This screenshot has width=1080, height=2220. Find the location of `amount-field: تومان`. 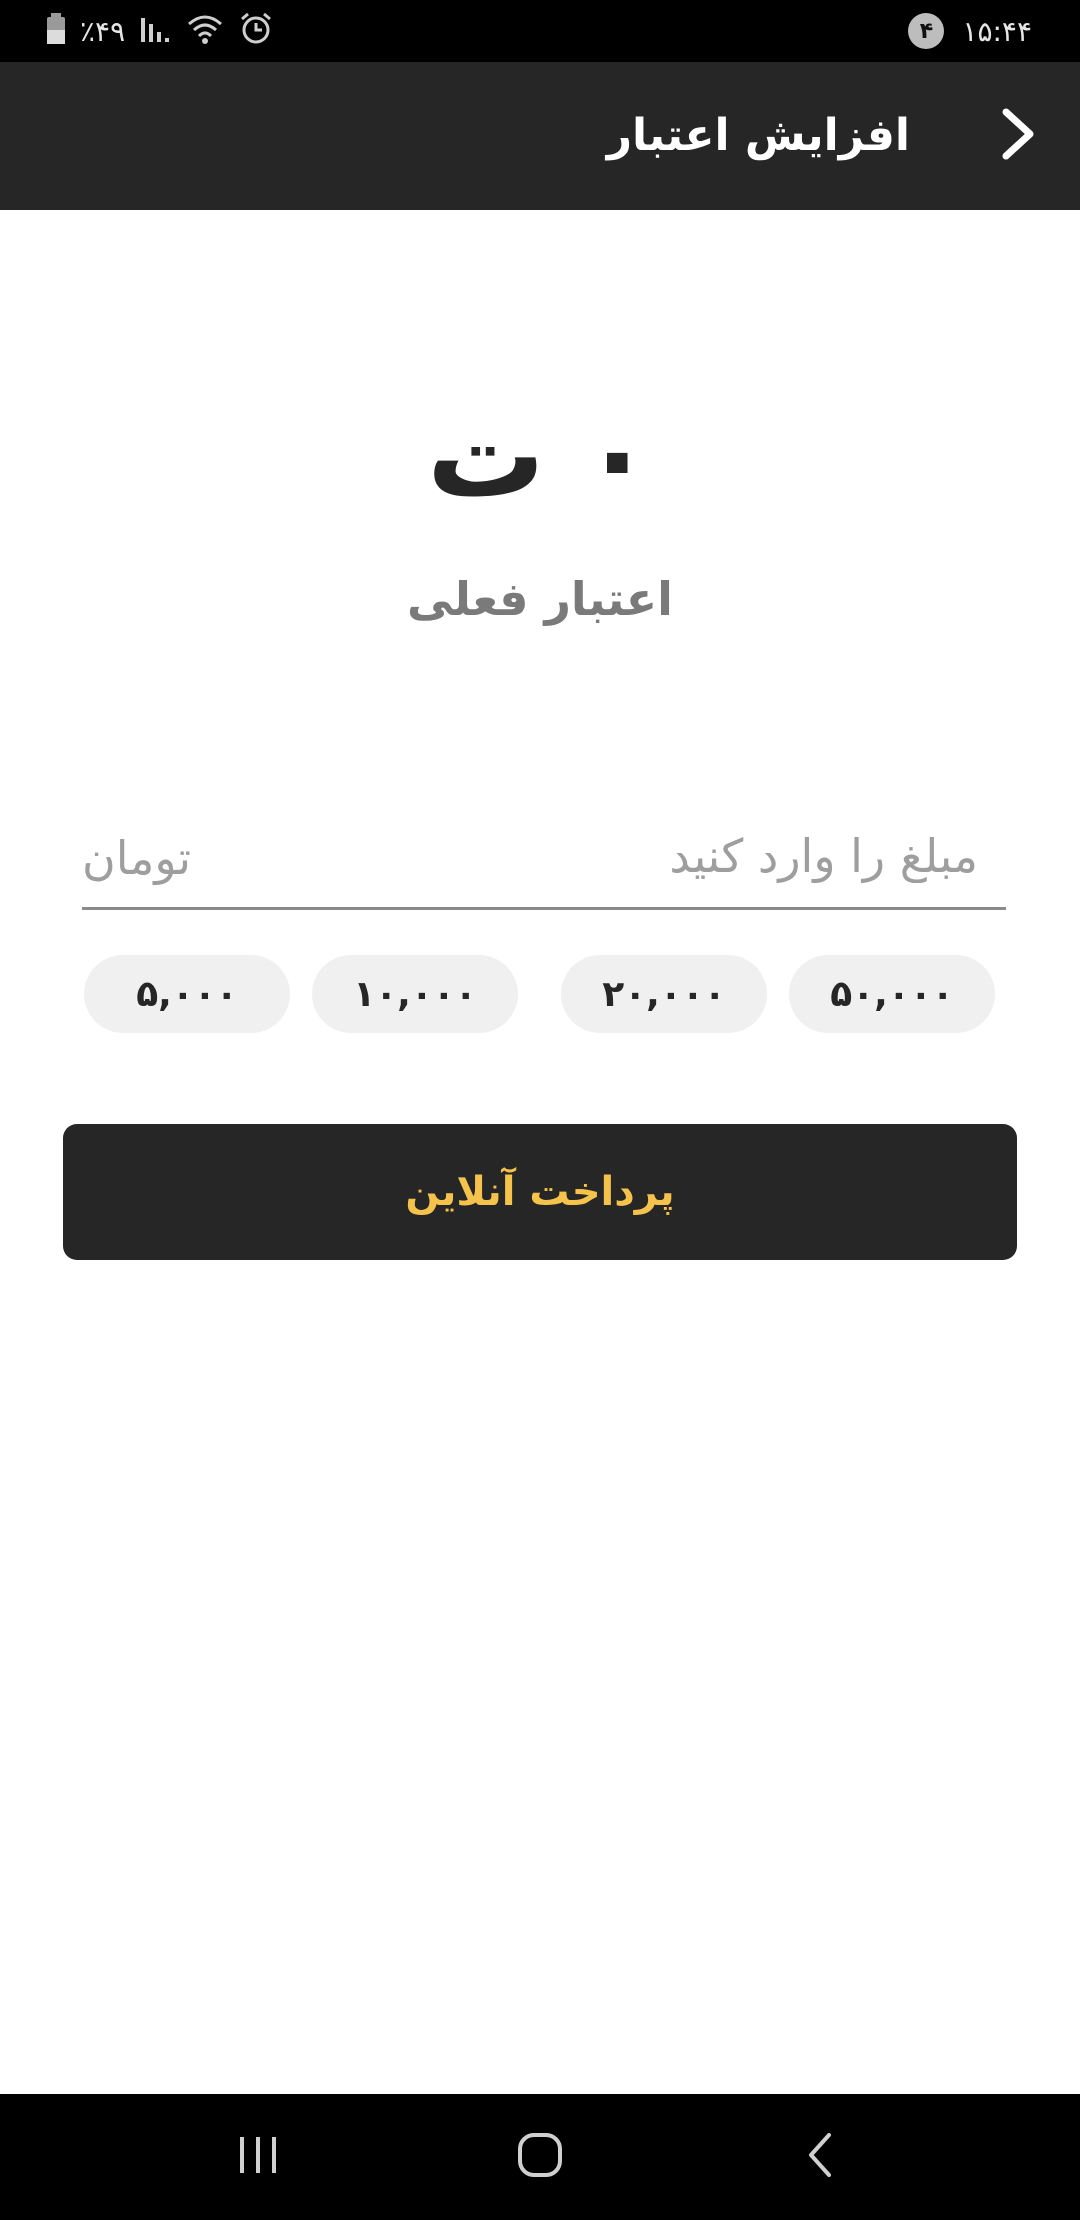

amount-field: تومان is located at coordinates (544, 862).